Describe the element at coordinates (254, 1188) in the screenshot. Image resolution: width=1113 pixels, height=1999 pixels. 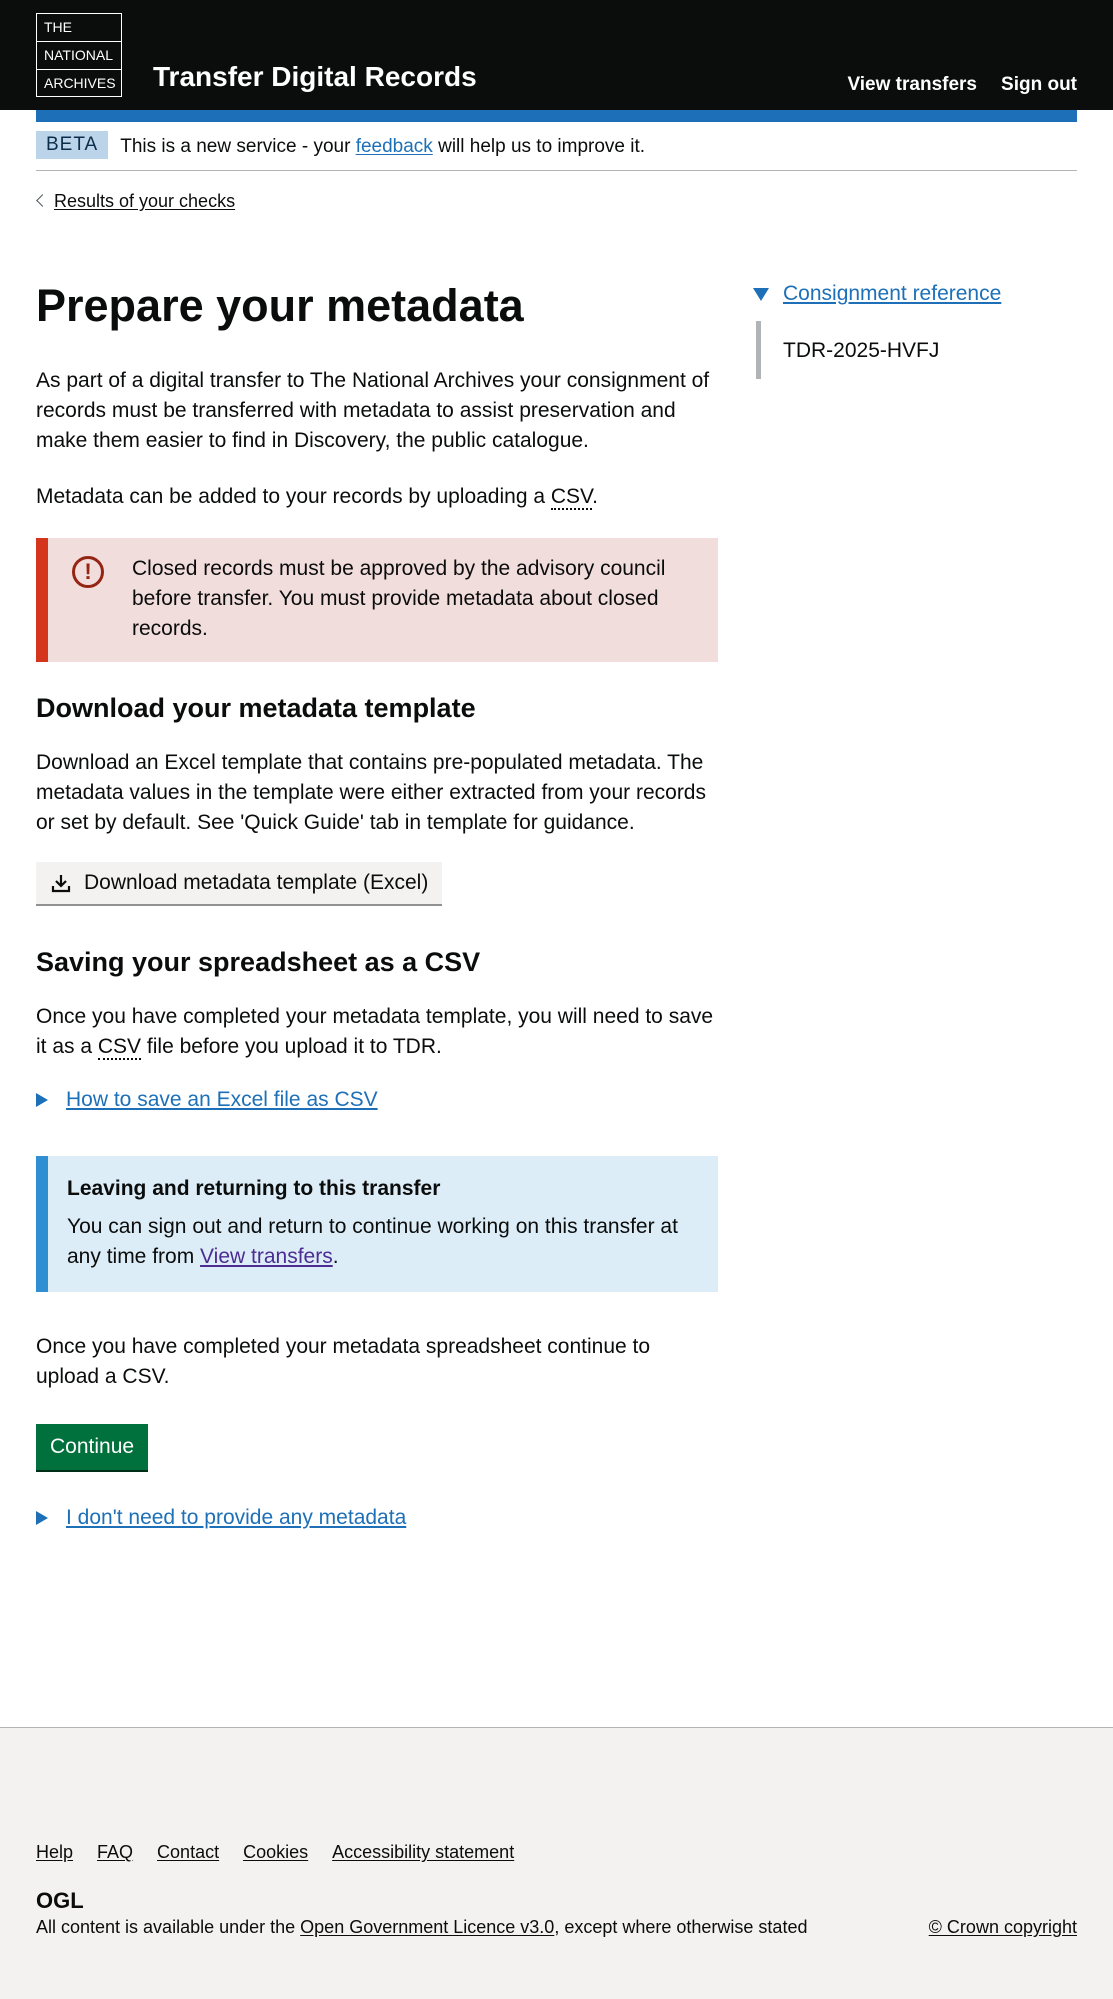
I see `inset-title: Leaving and returning to this transfer` at that location.